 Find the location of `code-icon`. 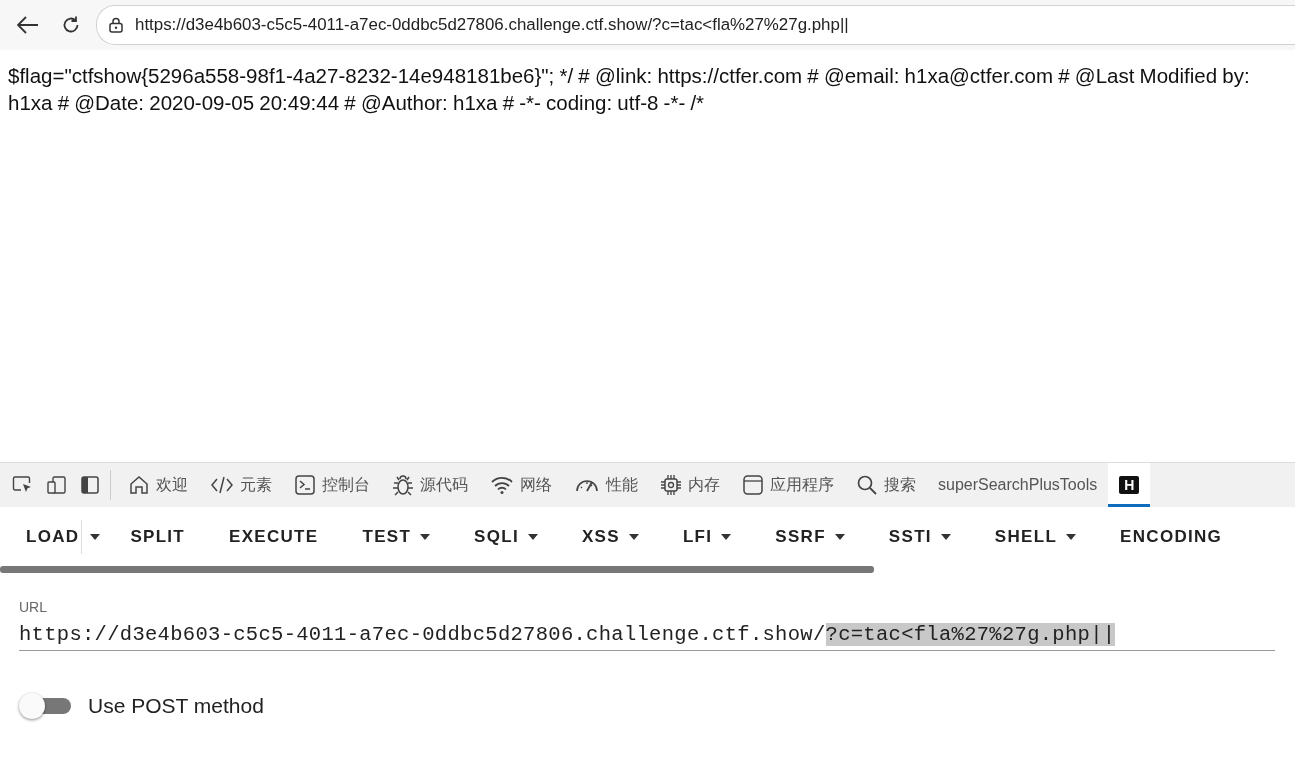

code-icon is located at coordinates (222, 485).